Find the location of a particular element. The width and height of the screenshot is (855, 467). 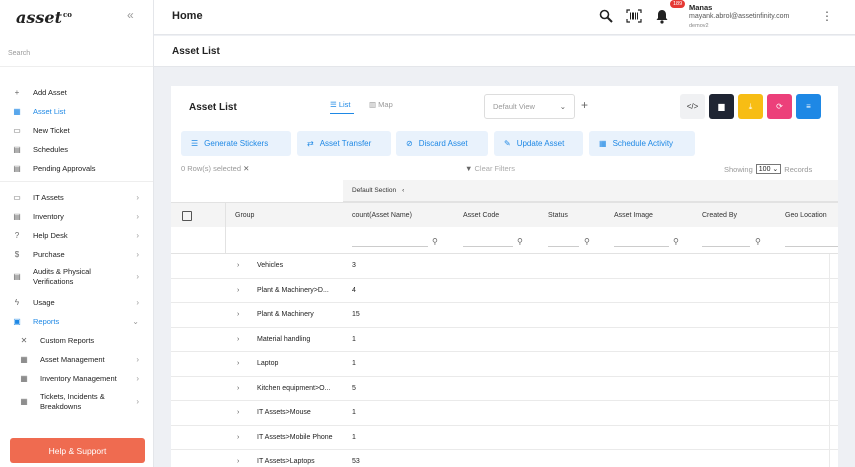

sidebar-item-help-desk: ? Help Desk › is located at coordinates (76, 235).